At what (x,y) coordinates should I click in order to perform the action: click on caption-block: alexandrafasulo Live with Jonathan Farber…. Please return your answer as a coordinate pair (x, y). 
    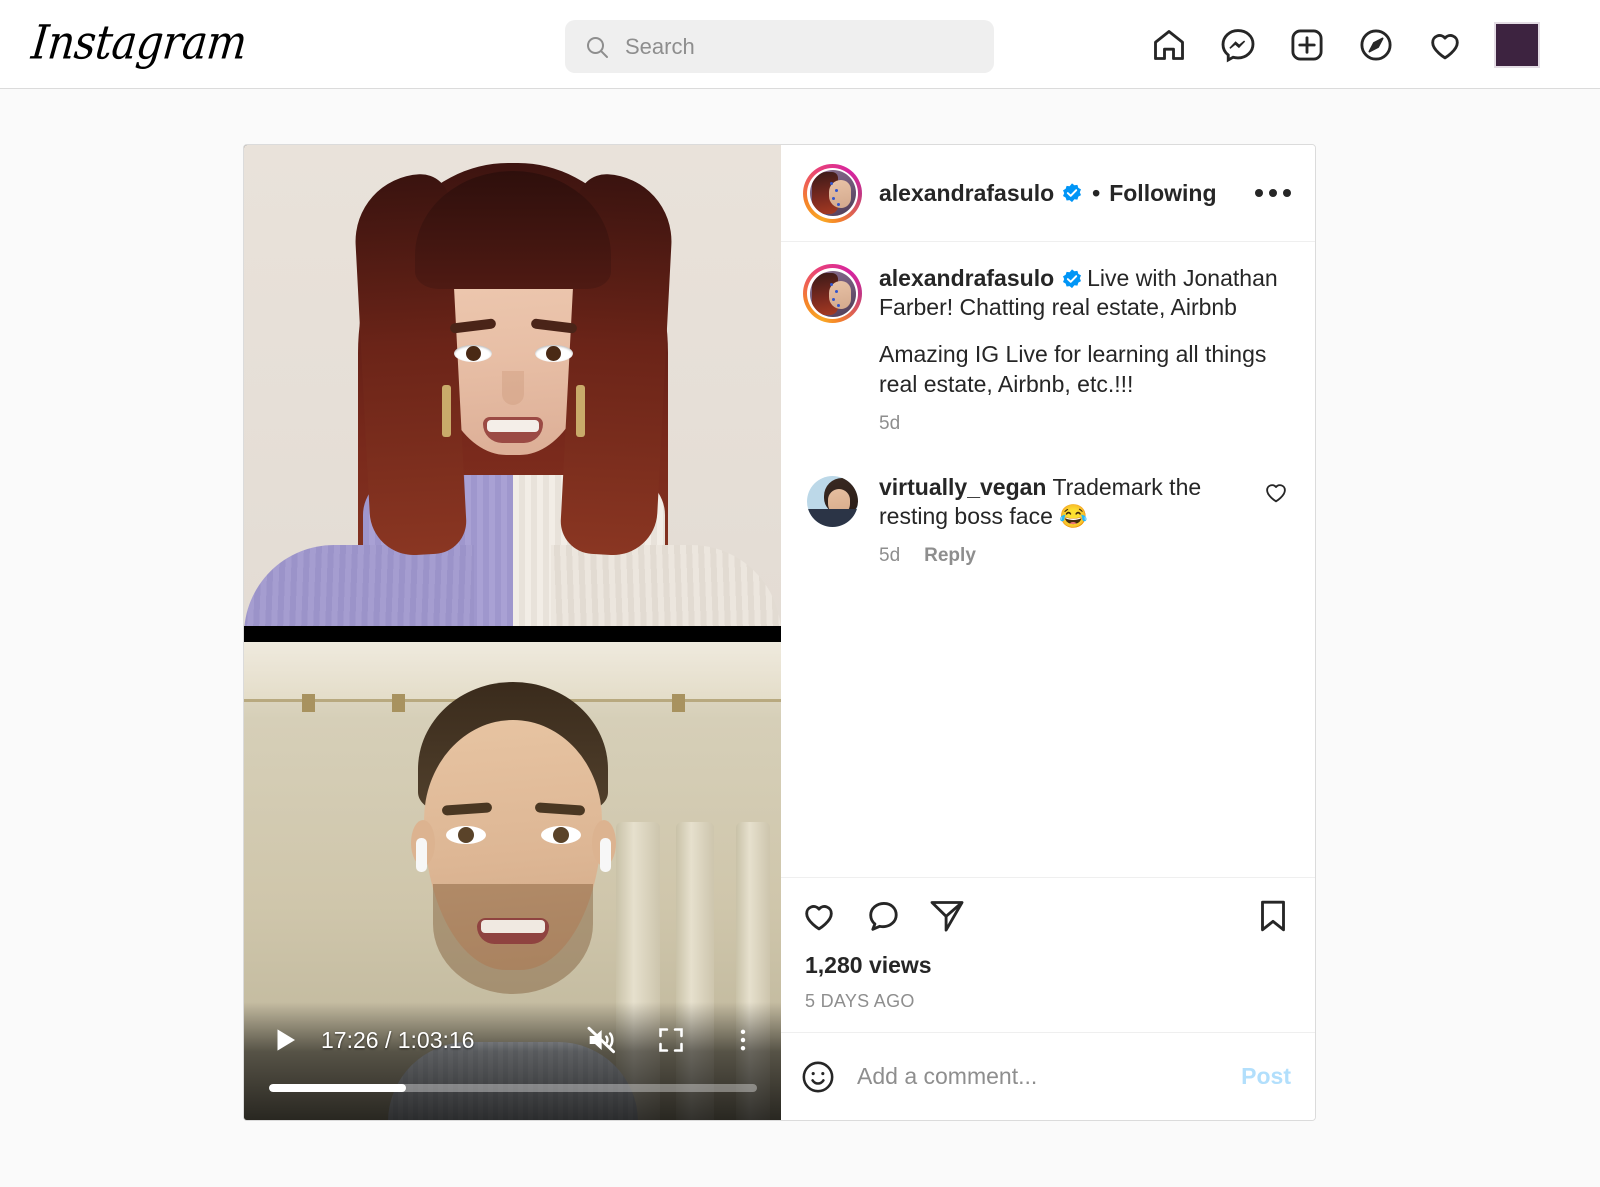
    Looking at the image, I should click on (1047, 349).